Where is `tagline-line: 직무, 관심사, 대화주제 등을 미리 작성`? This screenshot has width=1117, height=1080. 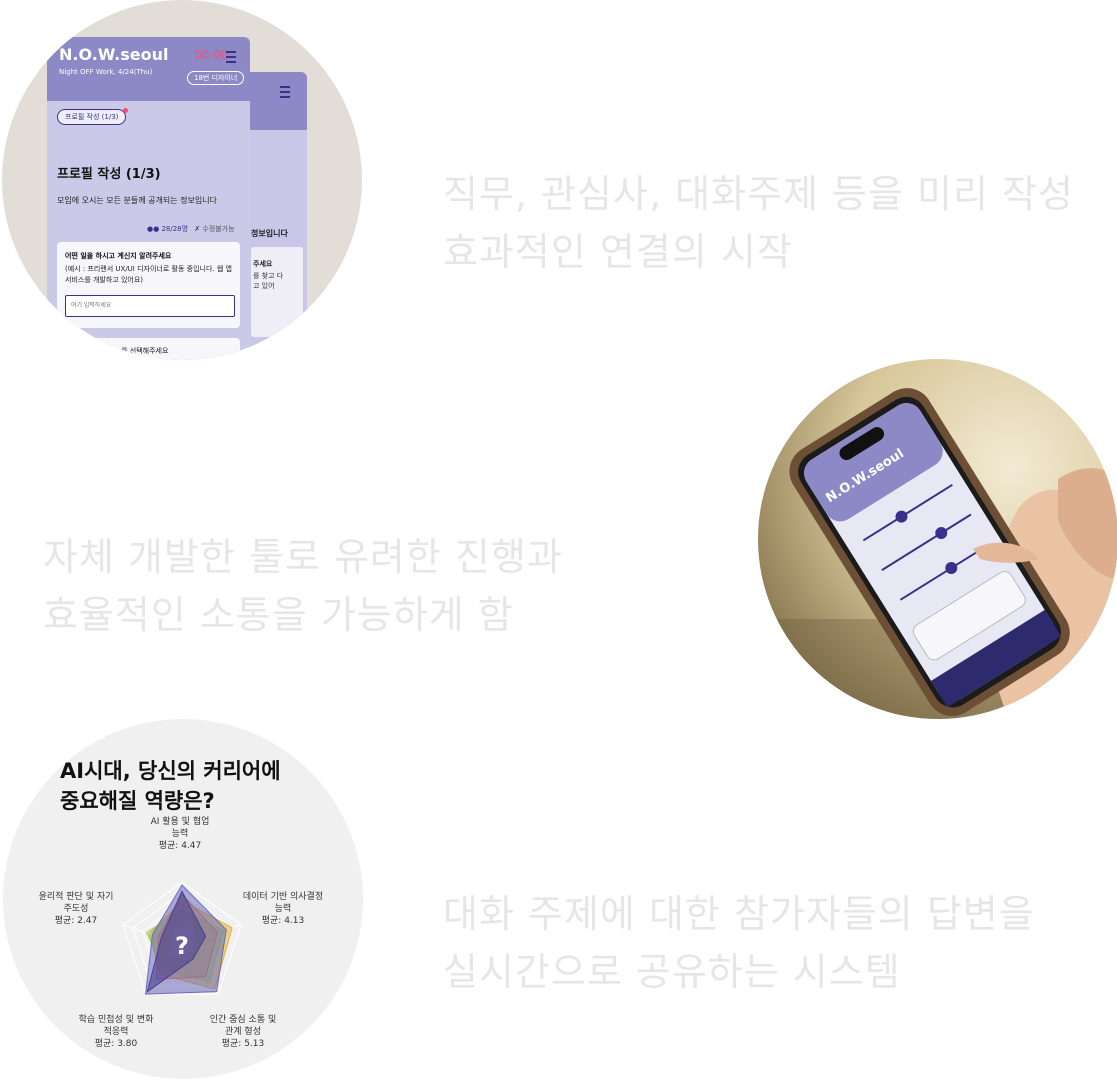 tagline-line: 직무, 관심사, 대화주제 등을 미리 작성 is located at coordinates (758, 194).